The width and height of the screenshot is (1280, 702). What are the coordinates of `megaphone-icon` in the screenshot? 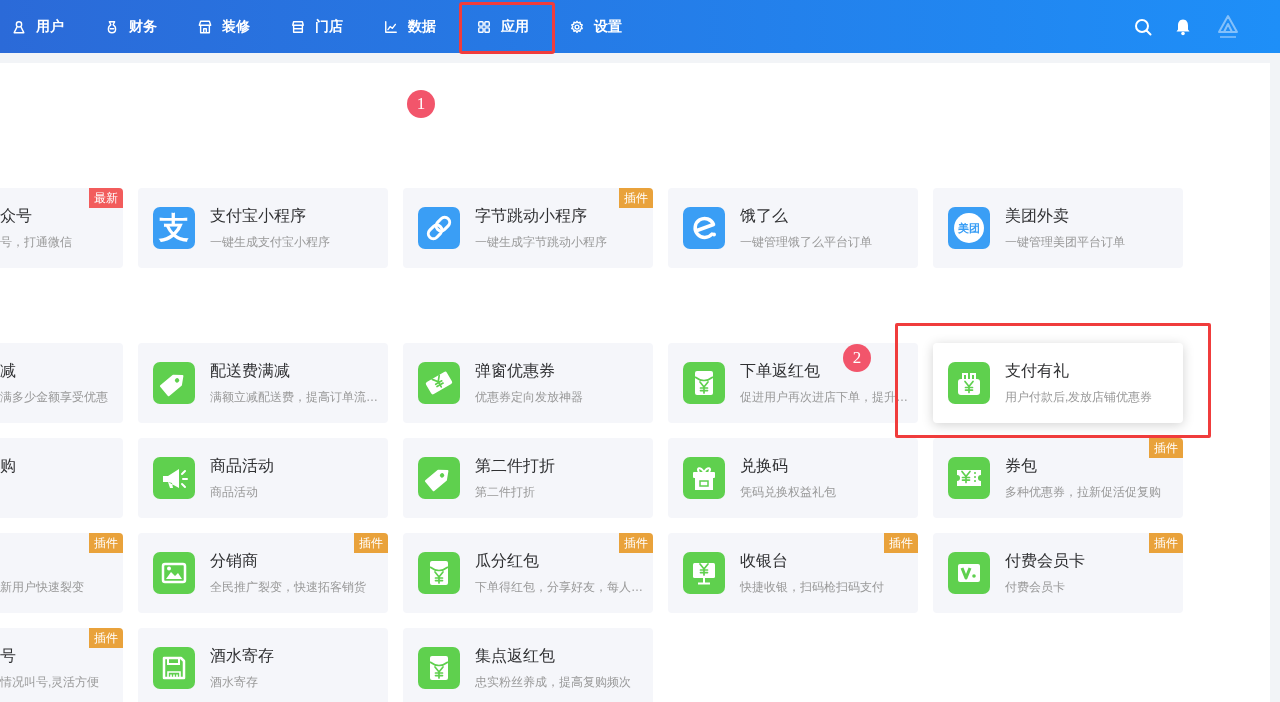 It's located at (174, 478).